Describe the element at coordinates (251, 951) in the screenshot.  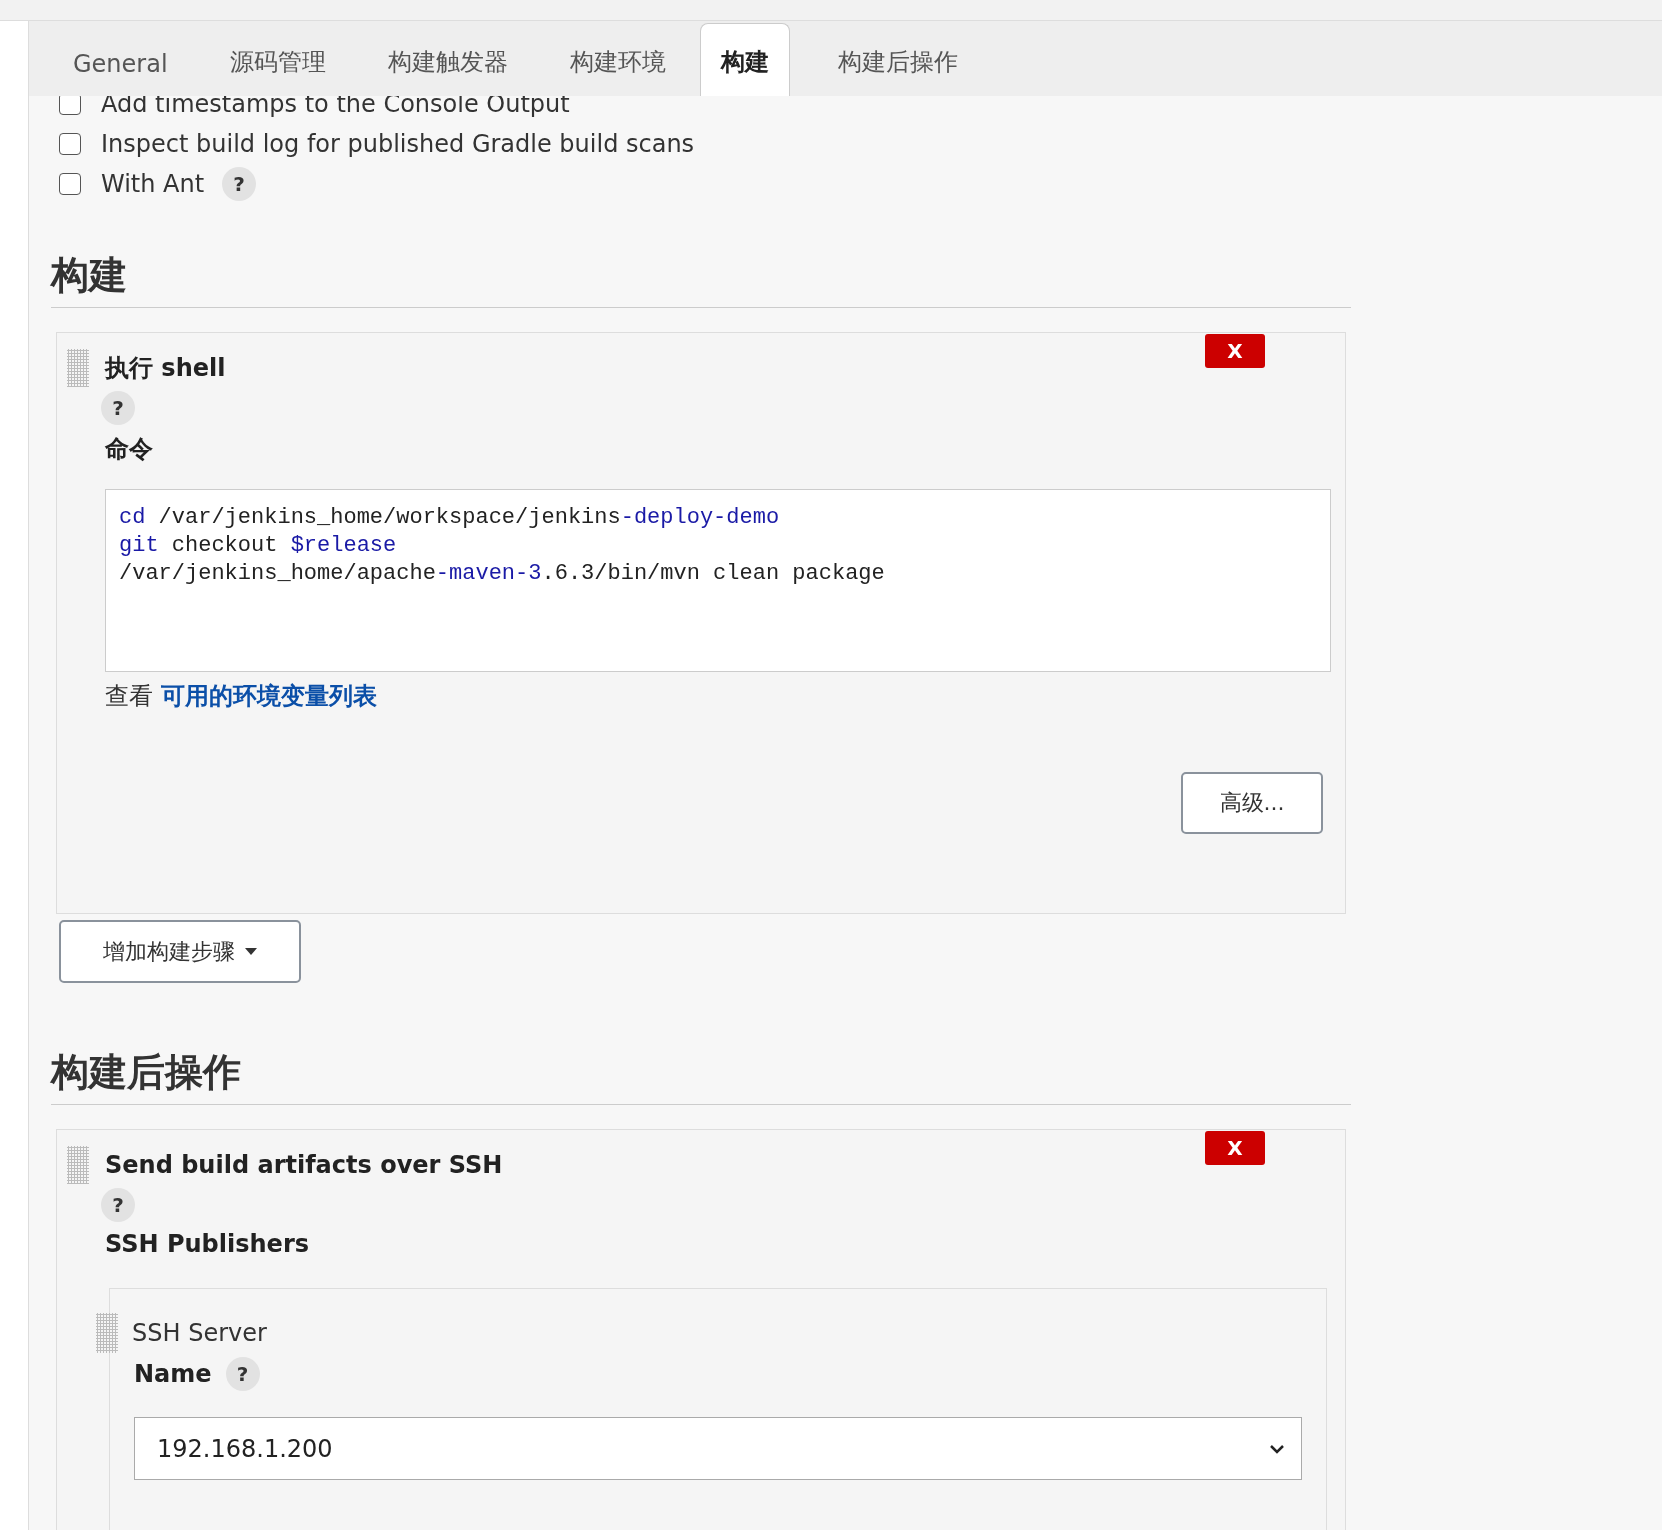
I see `caret-icon` at that location.